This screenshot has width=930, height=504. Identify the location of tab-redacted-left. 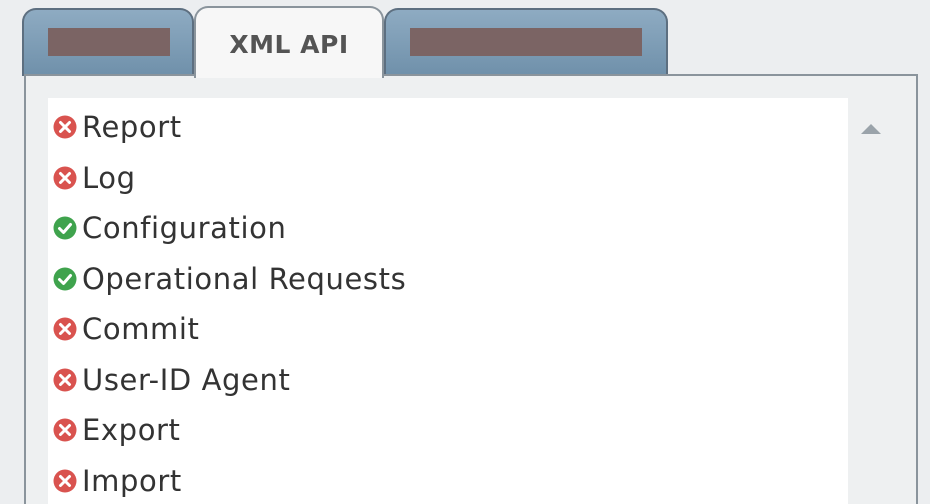
(108, 42).